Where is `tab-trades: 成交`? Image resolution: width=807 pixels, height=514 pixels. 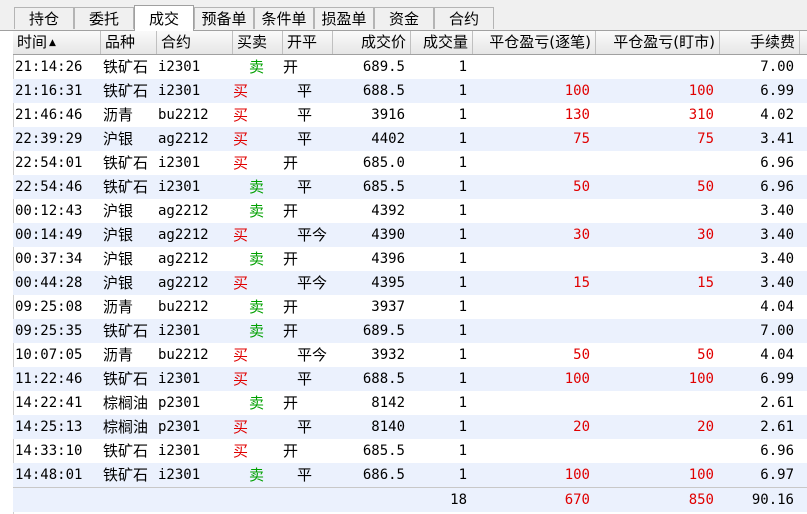 tab-trades: 成交 is located at coordinates (164, 18).